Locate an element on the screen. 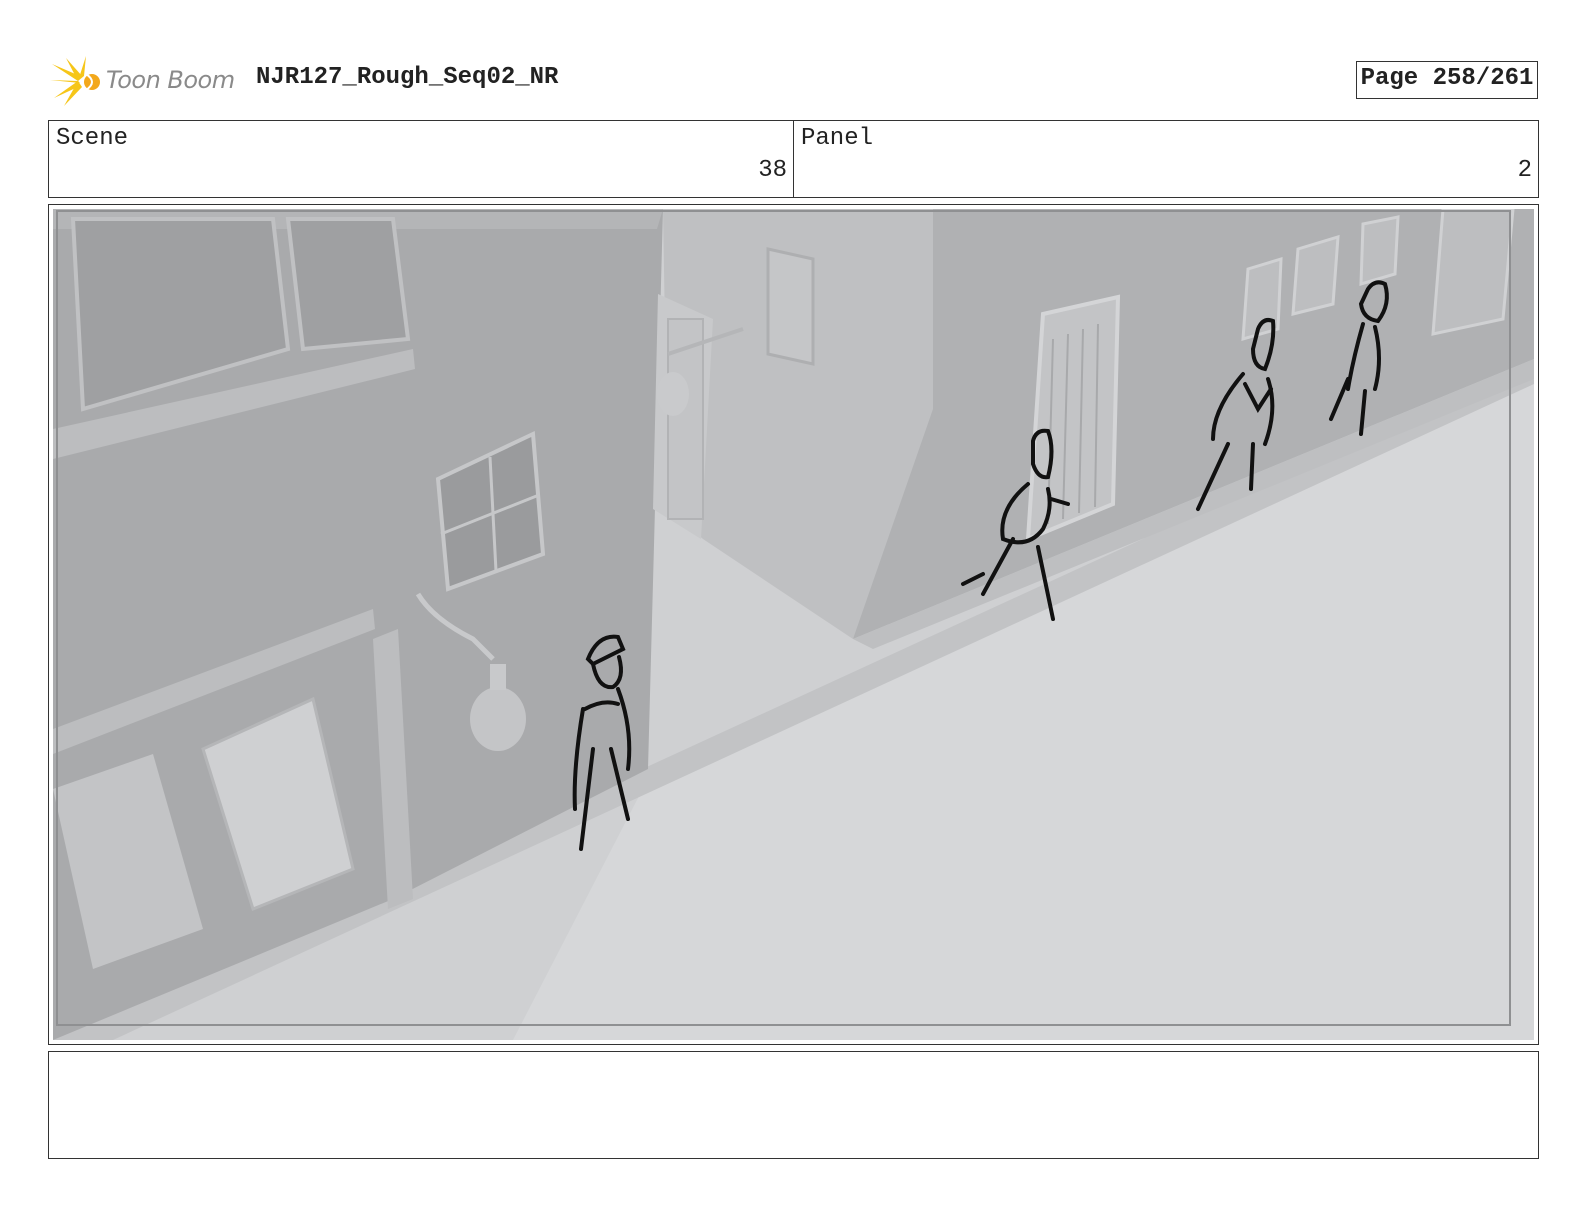 Image resolution: width=1584 pixels, height=1224 pixels. scene-cell: Scene 38 is located at coordinates (421, 159).